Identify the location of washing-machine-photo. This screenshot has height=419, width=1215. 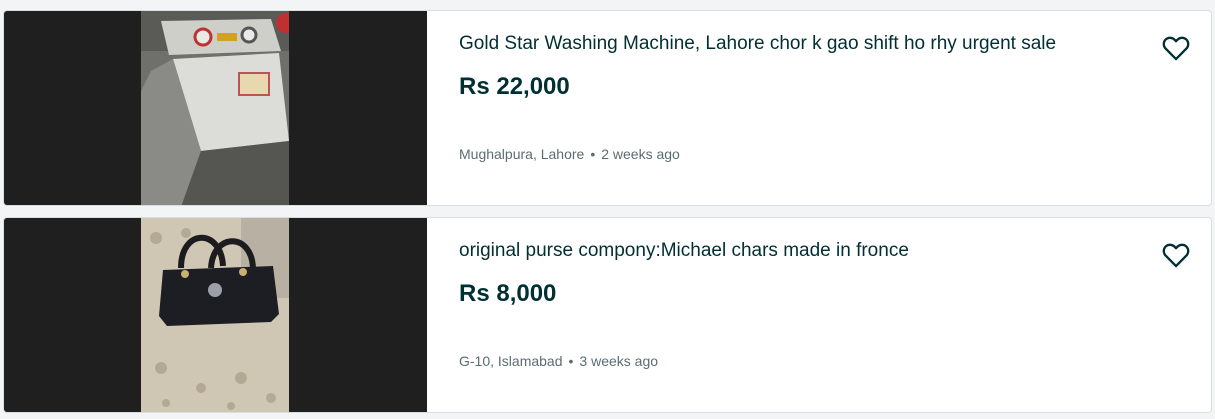
(215, 108).